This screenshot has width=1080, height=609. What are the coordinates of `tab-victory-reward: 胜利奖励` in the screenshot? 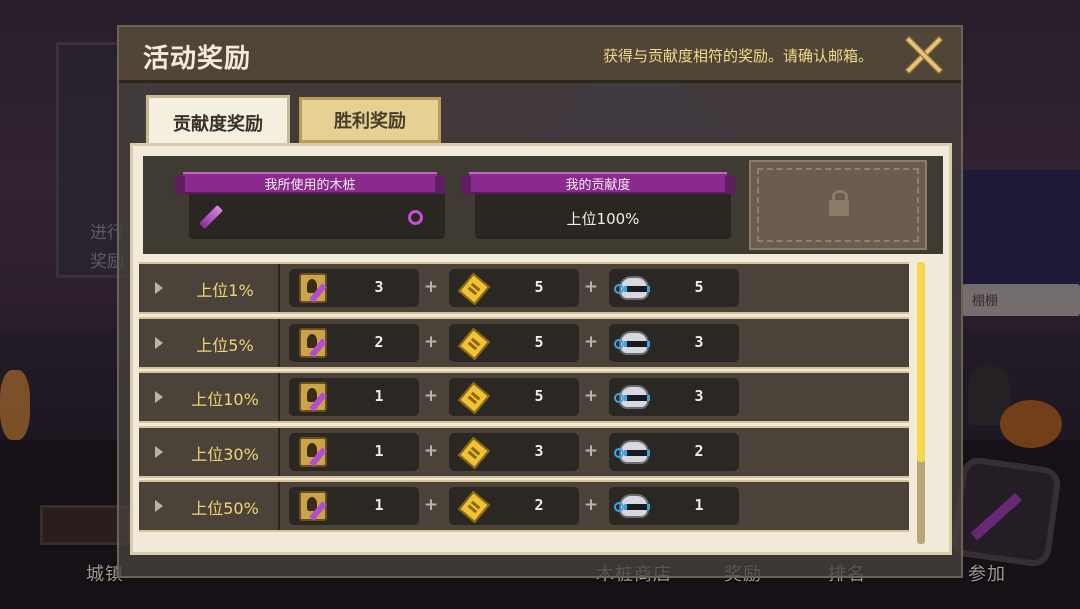 It's located at (370, 120).